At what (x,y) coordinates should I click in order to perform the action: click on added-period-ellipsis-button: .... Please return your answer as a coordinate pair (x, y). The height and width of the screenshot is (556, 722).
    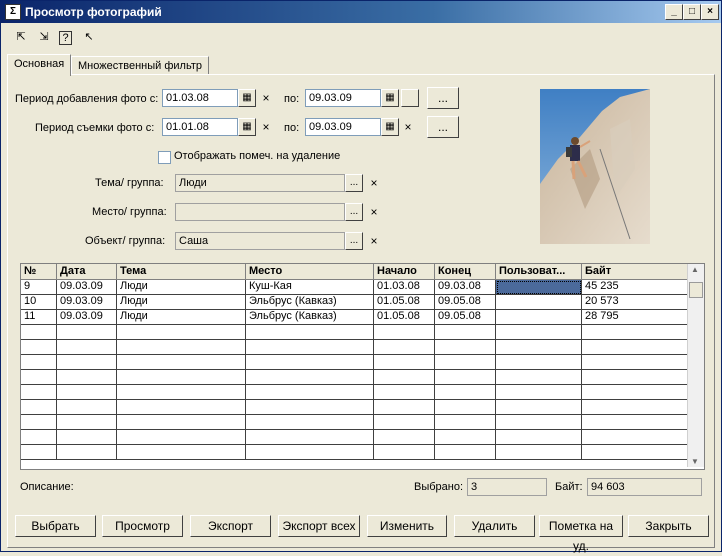
    Looking at the image, I should click on (443, 98).